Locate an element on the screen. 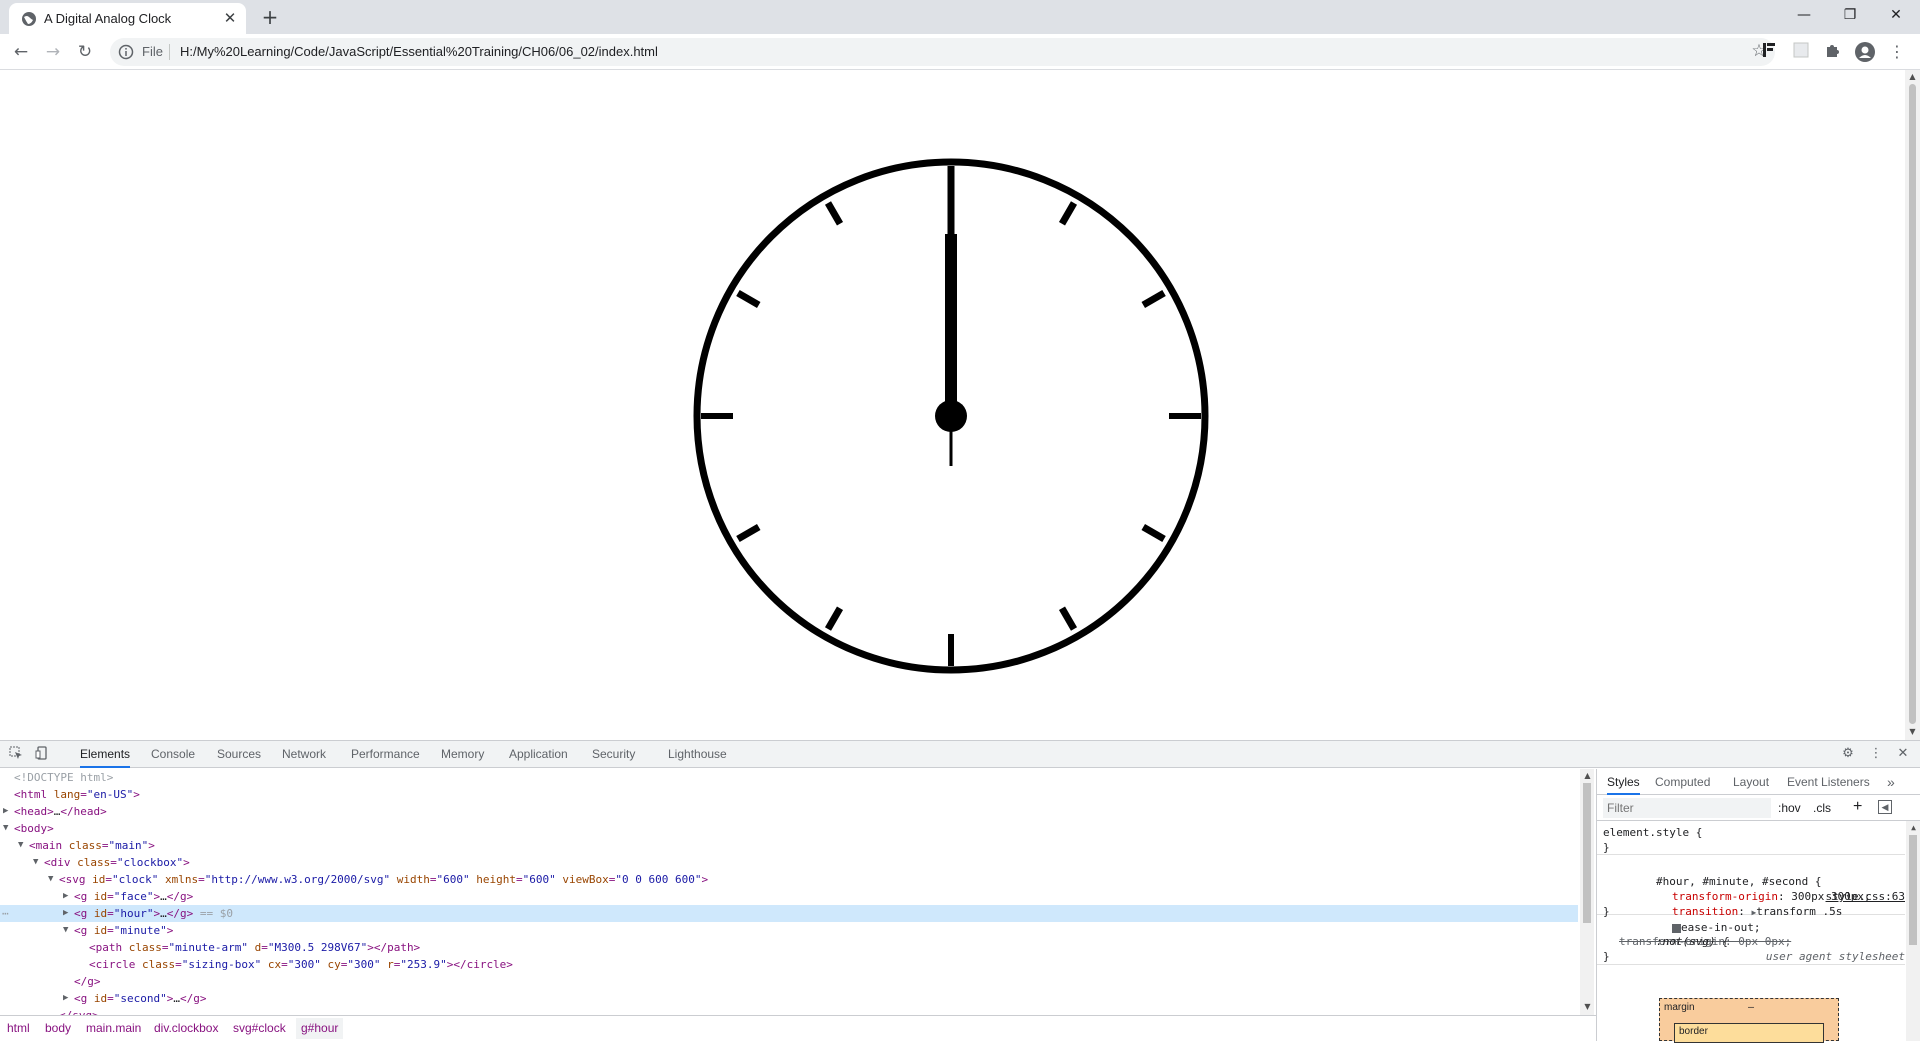 This screenshot has width=1920, height=1043. dom-node-line: ▶ <g id="face">…</g> is located at coordinates (789, 896).